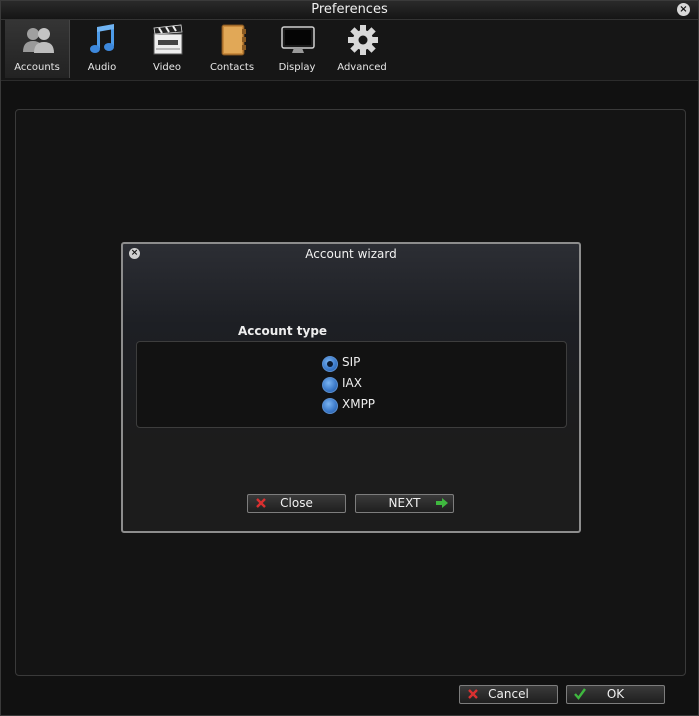  I want to click on address-book-icon, so click(233, 40).